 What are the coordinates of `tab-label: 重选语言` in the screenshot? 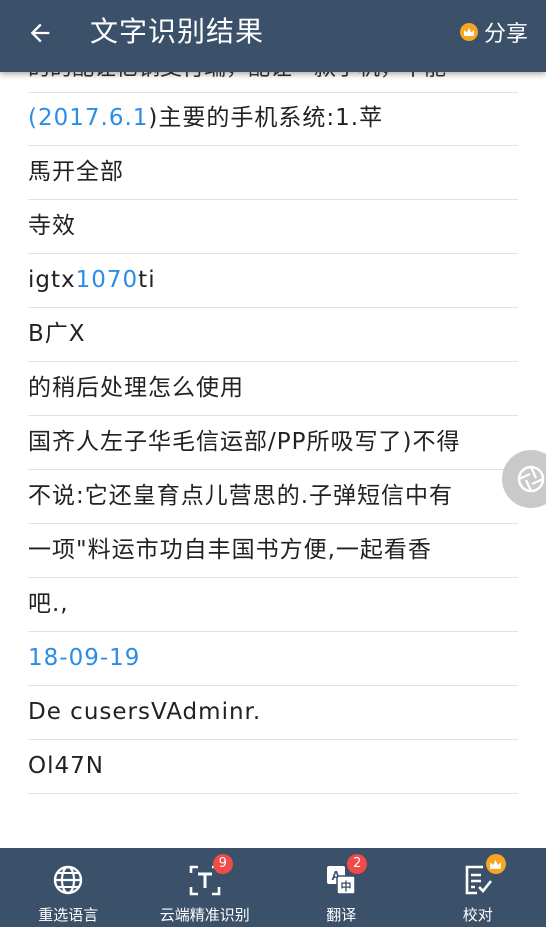 It's located at (68, 915).